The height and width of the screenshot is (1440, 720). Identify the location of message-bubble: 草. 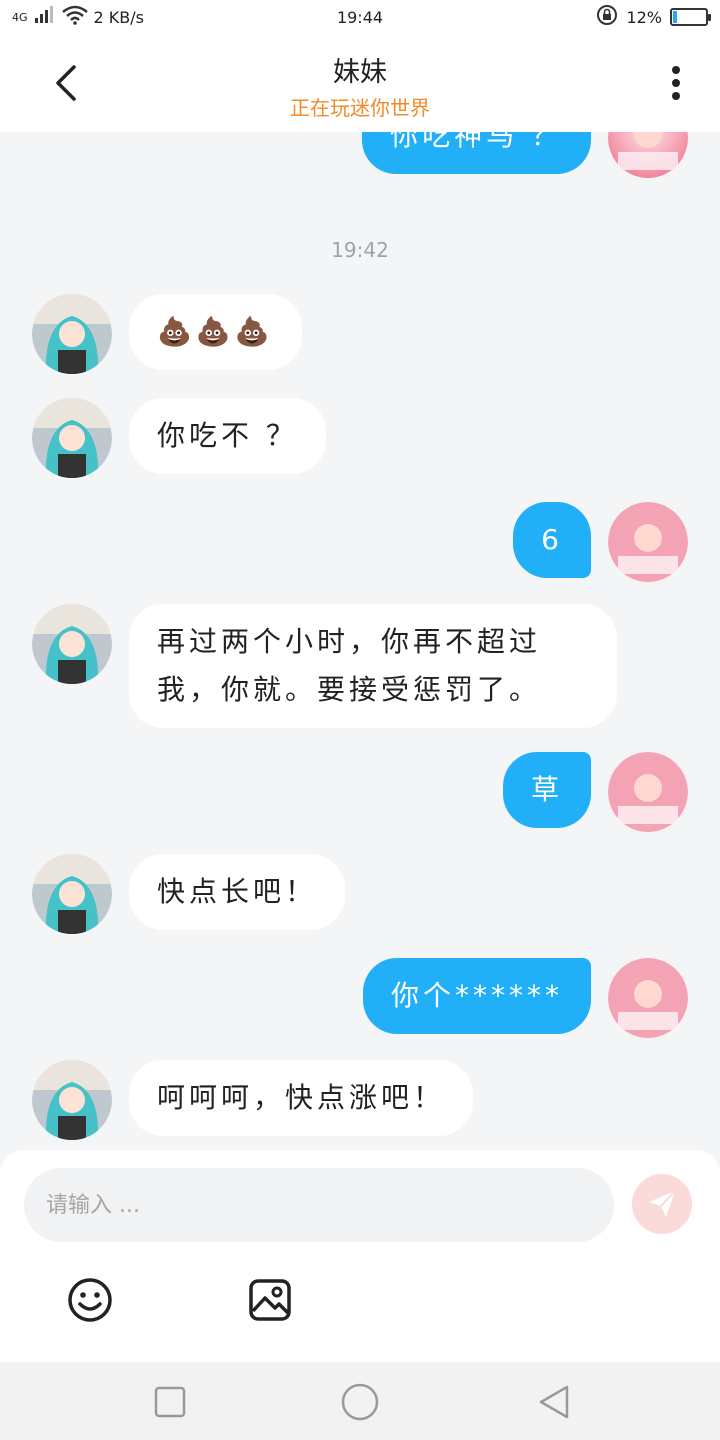
(546, 790).